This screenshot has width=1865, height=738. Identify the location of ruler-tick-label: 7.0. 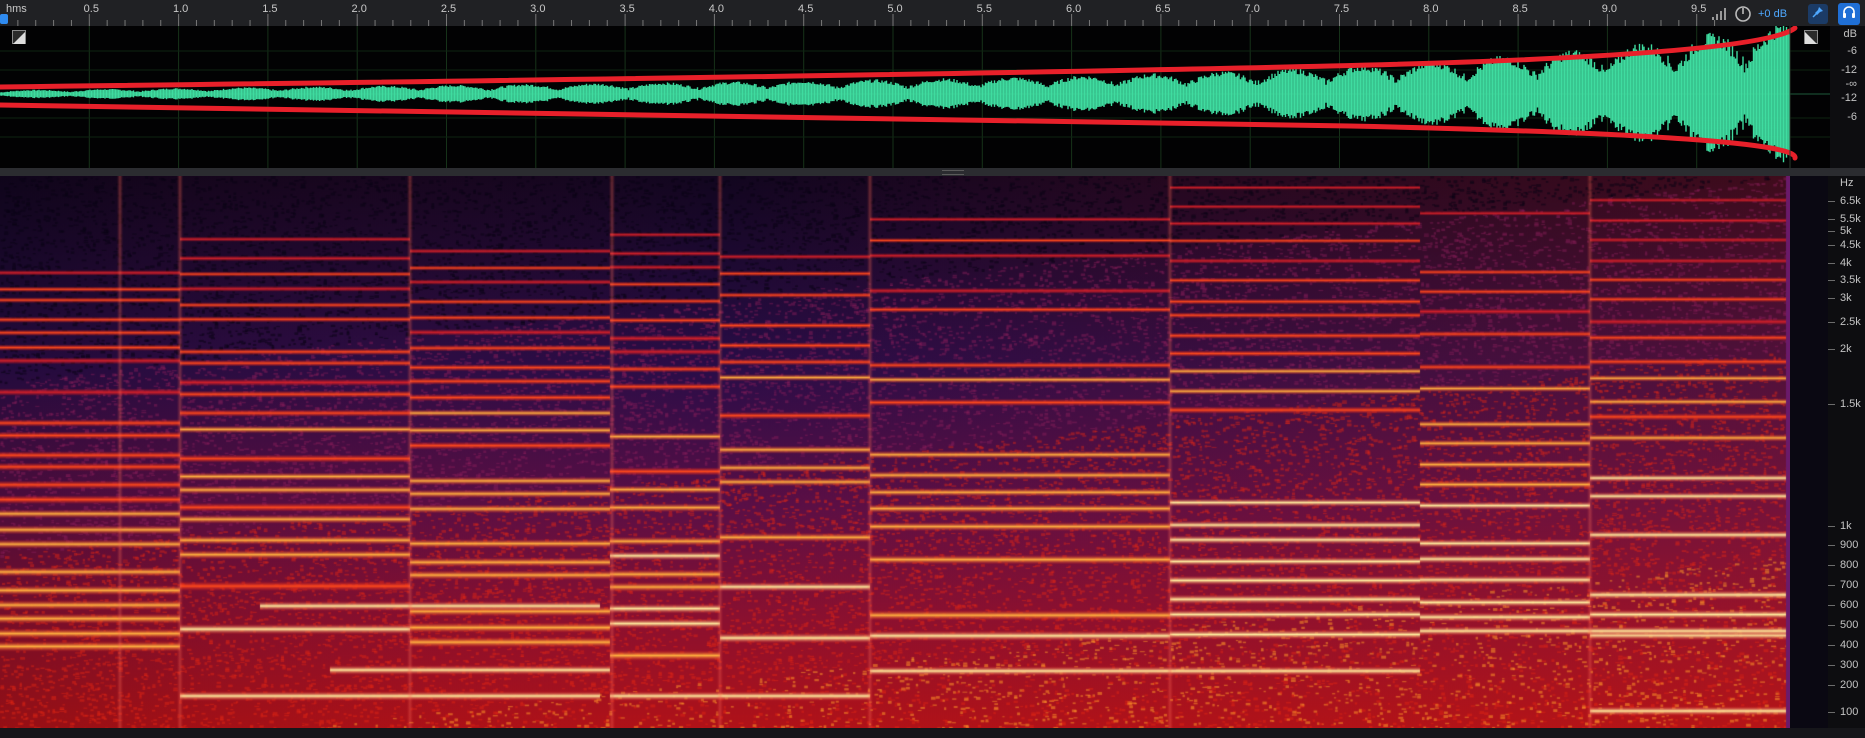
(1252, 9).